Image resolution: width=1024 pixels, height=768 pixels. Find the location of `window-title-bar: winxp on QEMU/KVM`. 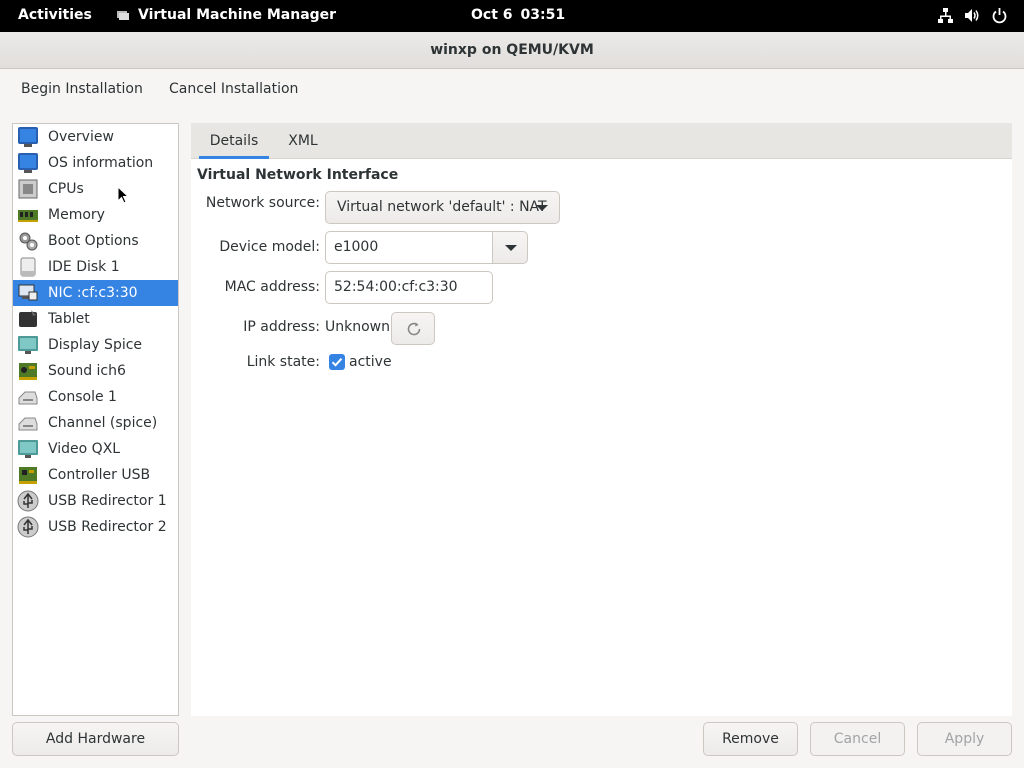

window-title-bar: winxp on QEMU/KVM is located at coordinates (512, 50).